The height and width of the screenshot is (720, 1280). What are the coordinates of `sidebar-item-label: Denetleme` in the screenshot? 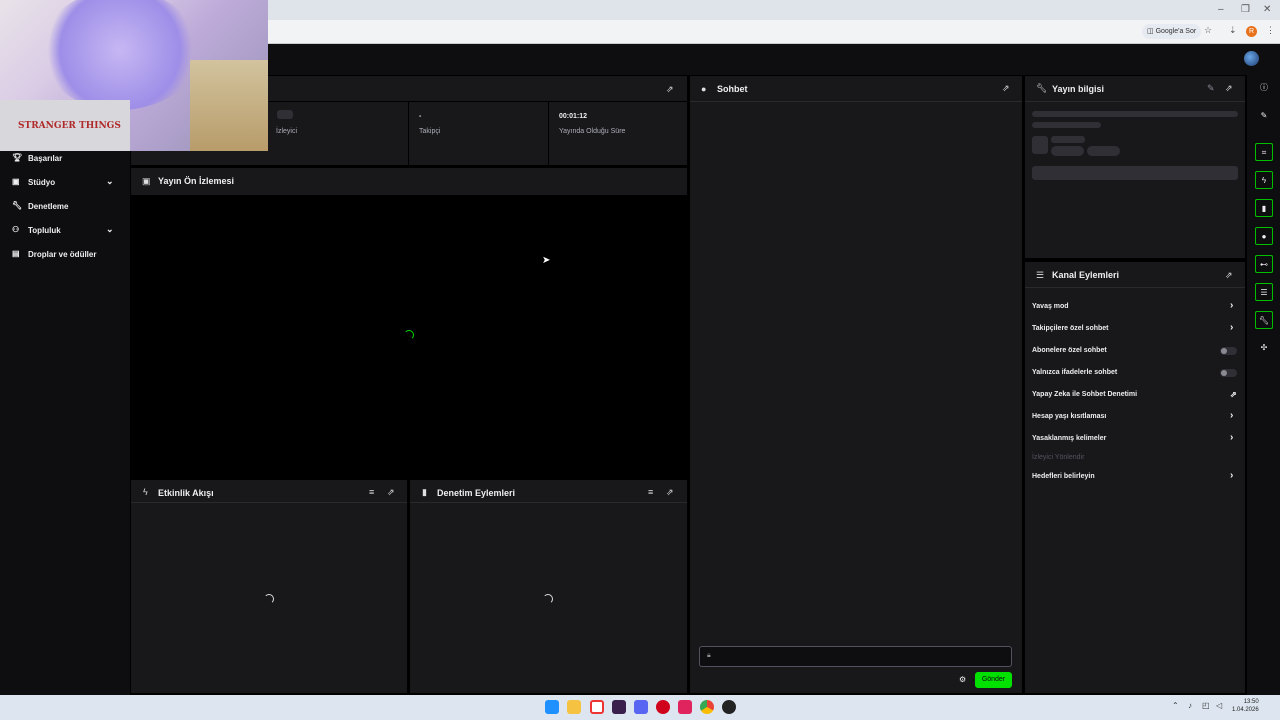 It's located at (48, 206).